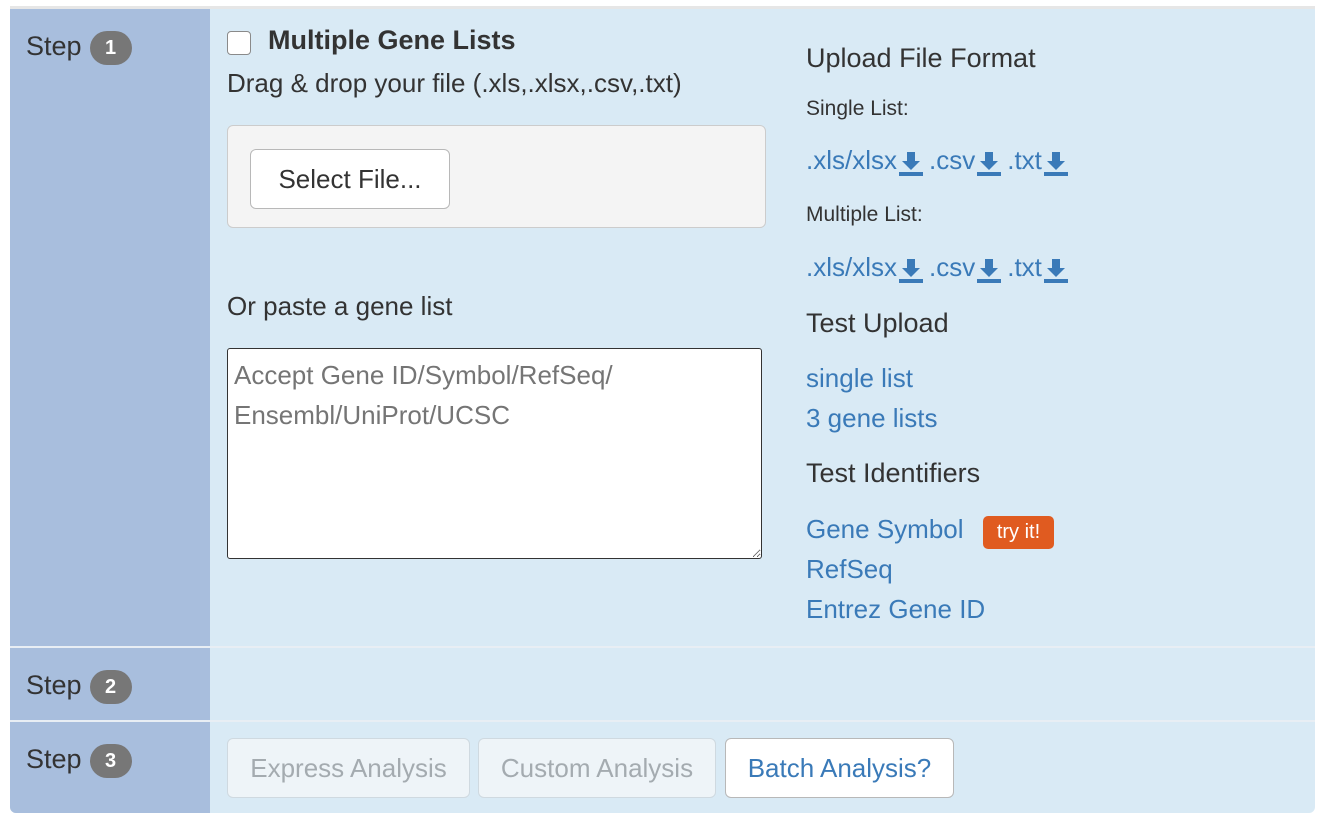 Image resolution: width=1328 pixels, height=829 pixels. What do you see at coordinates (494, 453) in the screenshot?
I see `gene-list-textarea` at bounding box center [494, 453].